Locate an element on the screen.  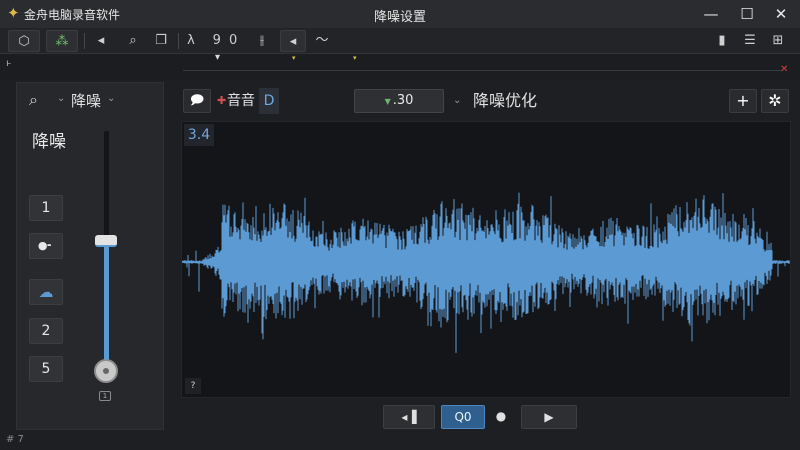
panel-header: 降噪 is located at coordinates (86, 100).